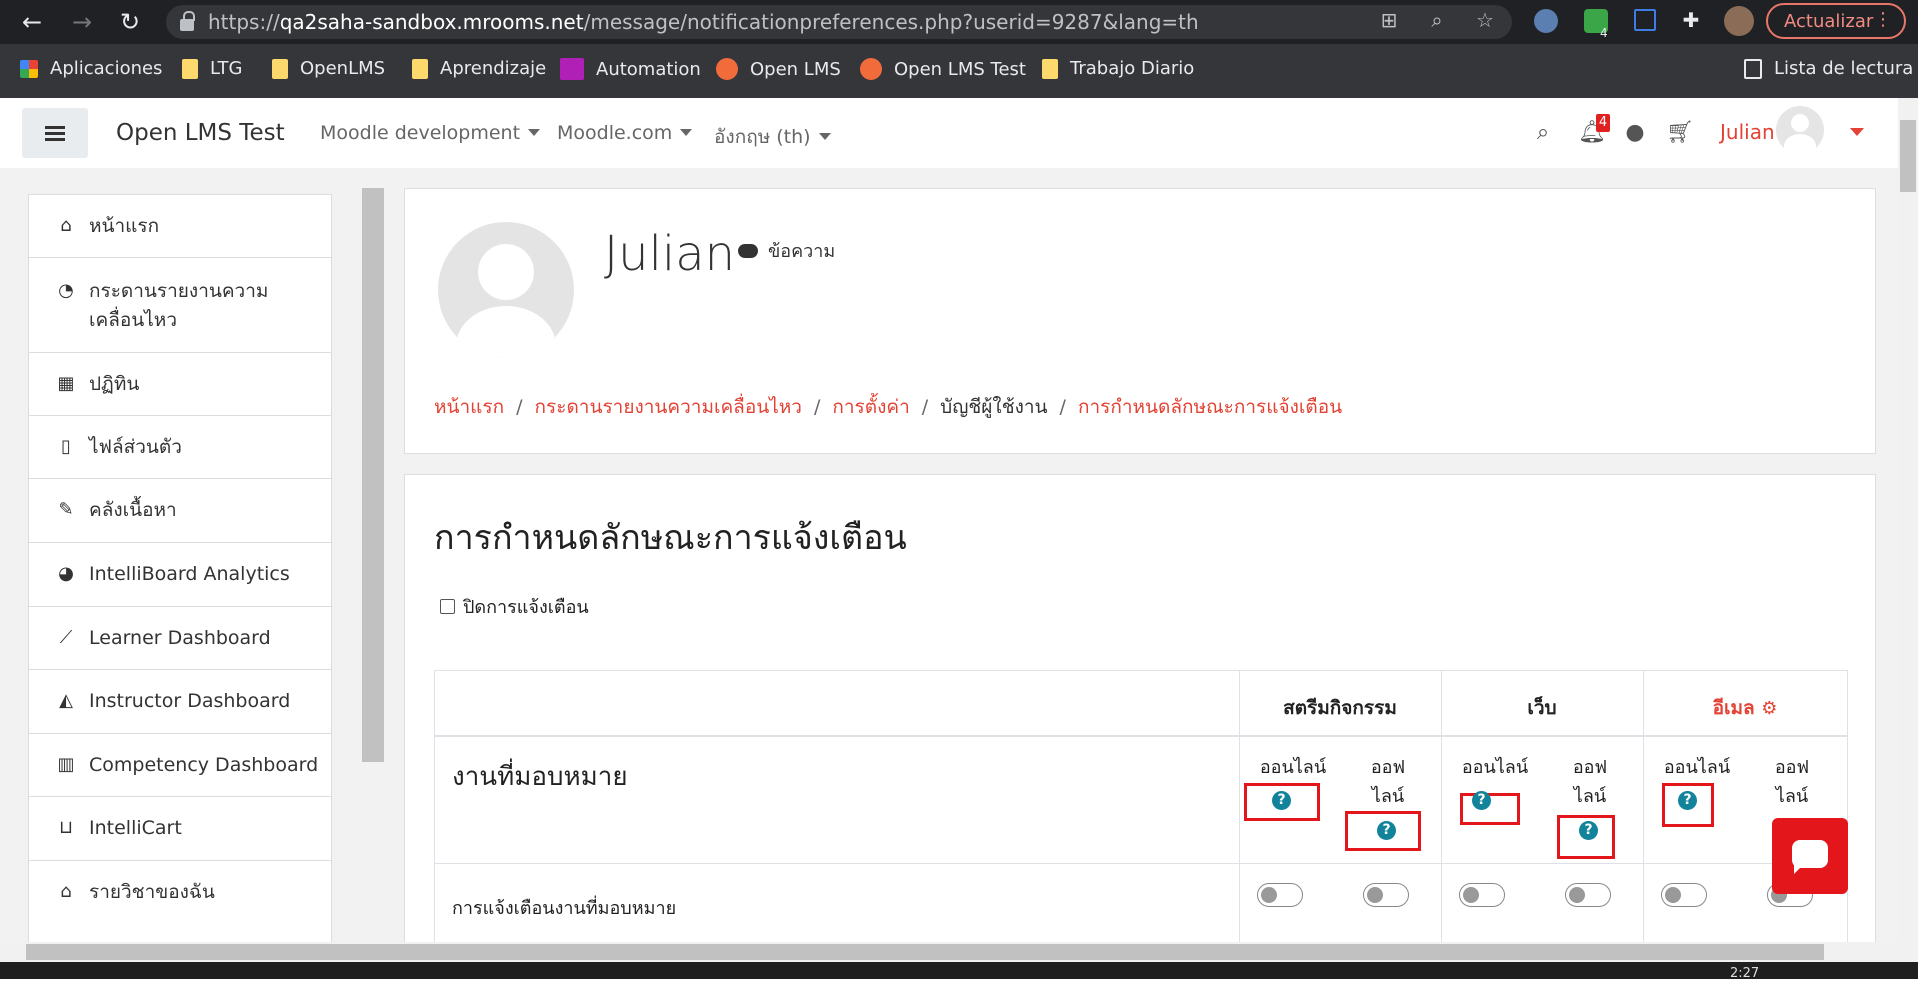  What do you see at coordinates (1132, 68) in the screenshot?
I see `bookmark-label: Trabajo Diario` at bounding box center [1132, 68].